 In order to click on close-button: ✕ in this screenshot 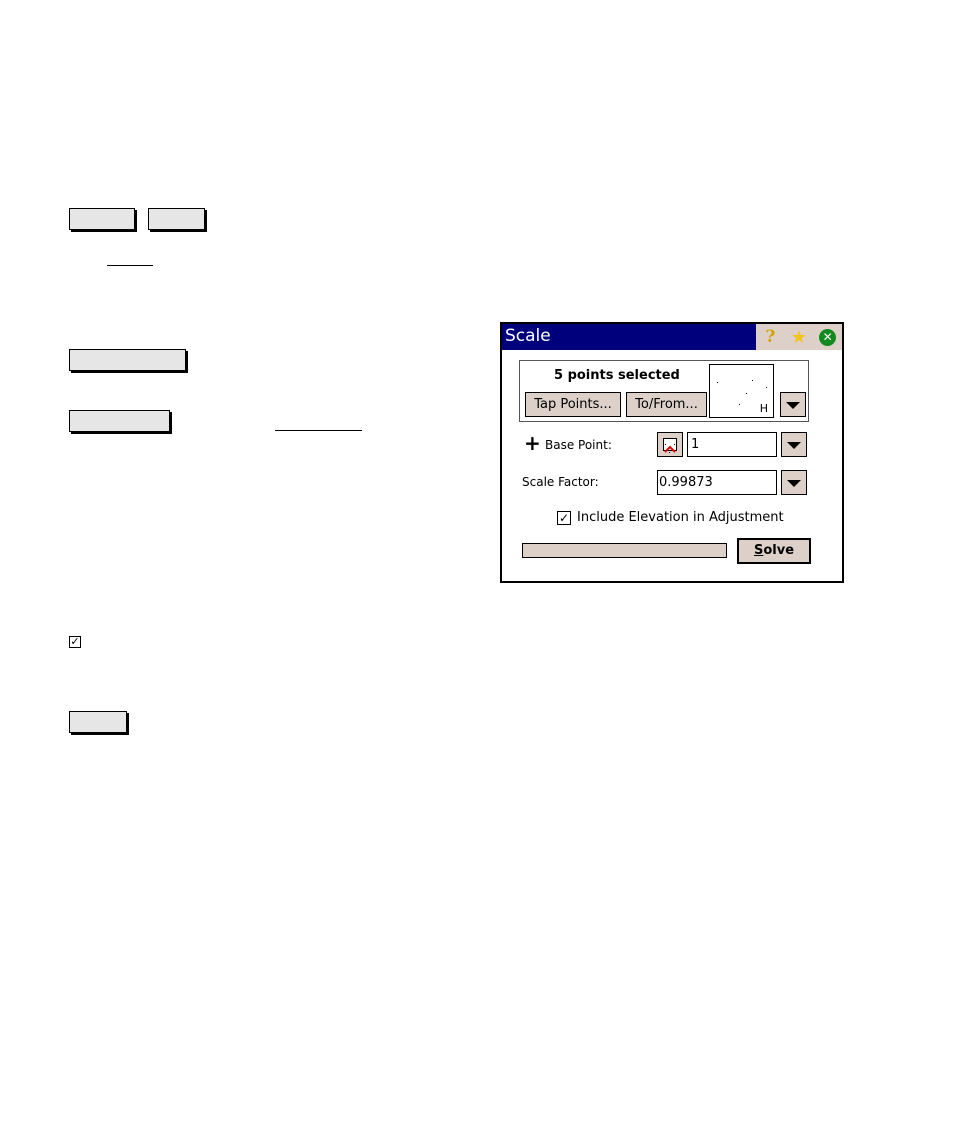, I will do `click(828, 337)`.